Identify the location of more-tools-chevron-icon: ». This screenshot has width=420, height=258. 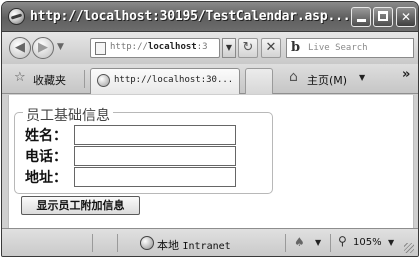
(406, 74).